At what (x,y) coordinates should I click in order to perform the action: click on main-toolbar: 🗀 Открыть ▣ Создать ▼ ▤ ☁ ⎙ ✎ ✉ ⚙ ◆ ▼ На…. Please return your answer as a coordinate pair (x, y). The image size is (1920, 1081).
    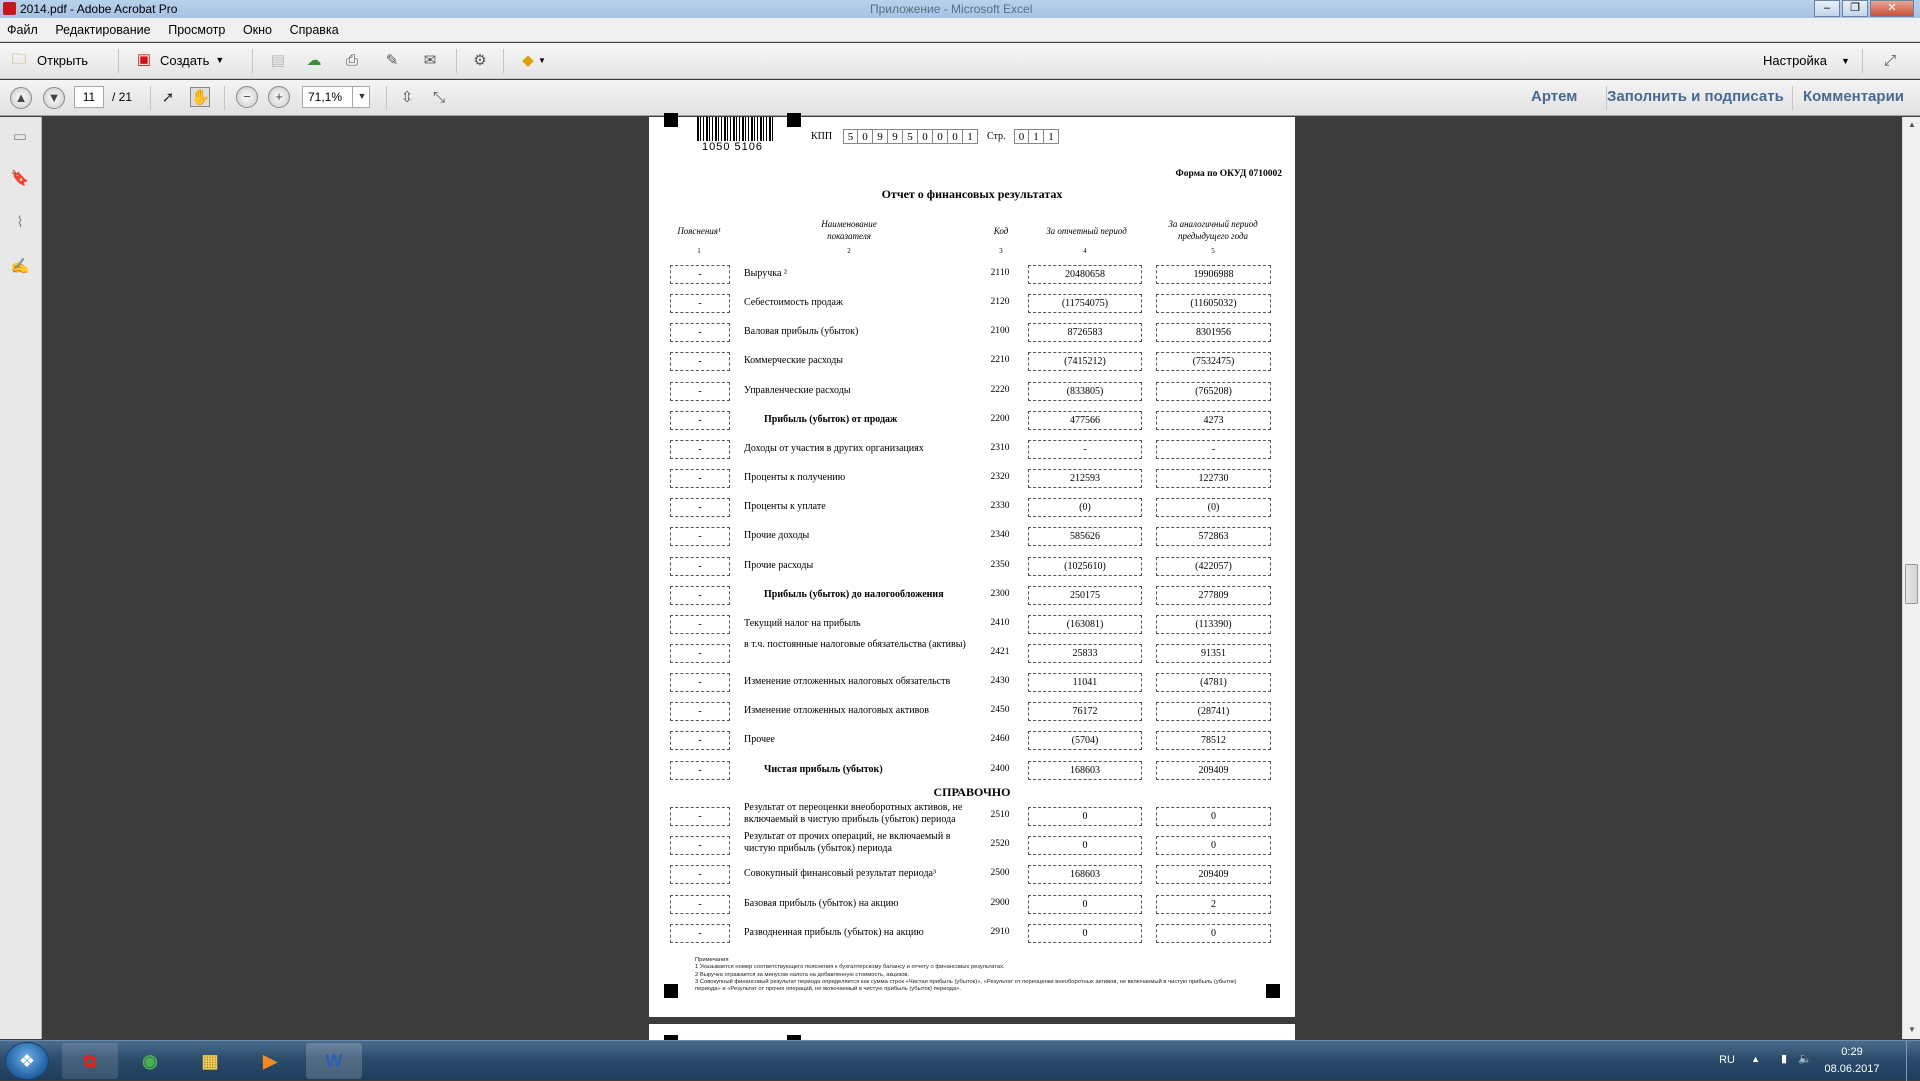
    Looking at the image, I should click on (960, 61).